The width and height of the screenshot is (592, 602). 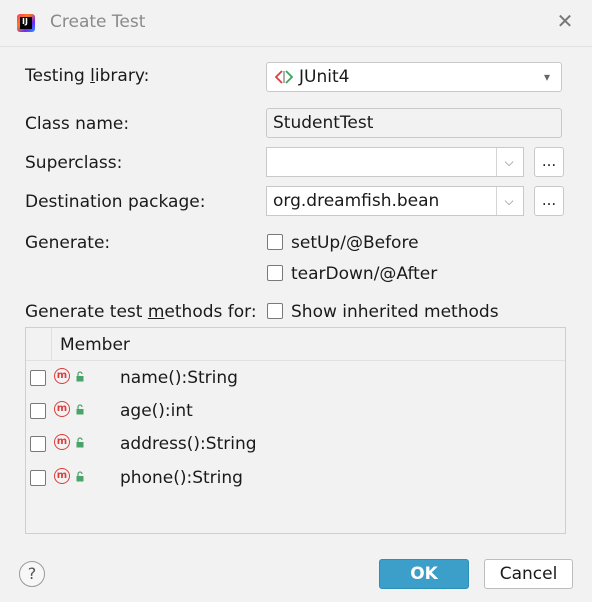 What do you see at coordinates (355, 243) in the screenshot?
I see `setup-before-label: setUp/@Before` at bounding box center [355, 243].